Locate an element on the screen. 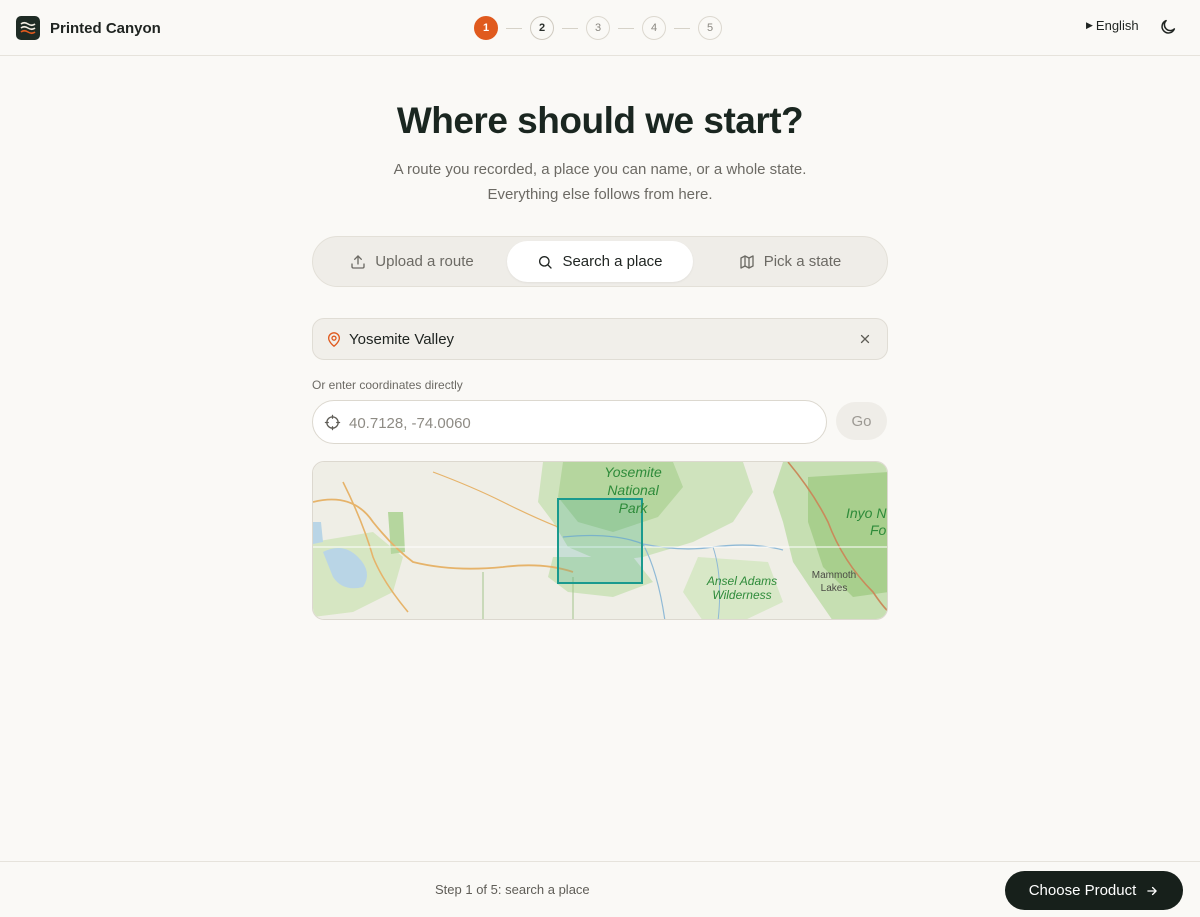 This screenshot has height=917, width=1200. map-label-park: Yosemite is located at coordinates (633, 472).